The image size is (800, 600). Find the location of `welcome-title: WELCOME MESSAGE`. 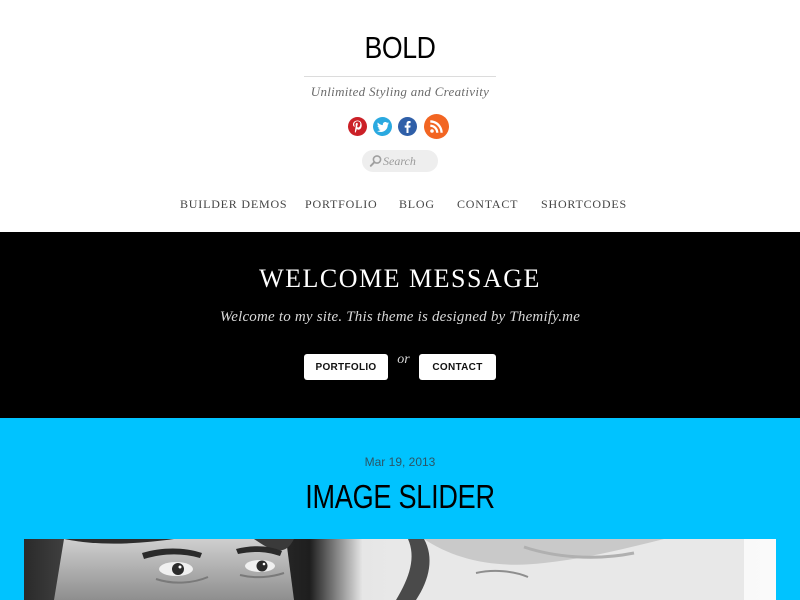

welcome-title: WELCOME MESSAGE is located at coordinates (400, 278).